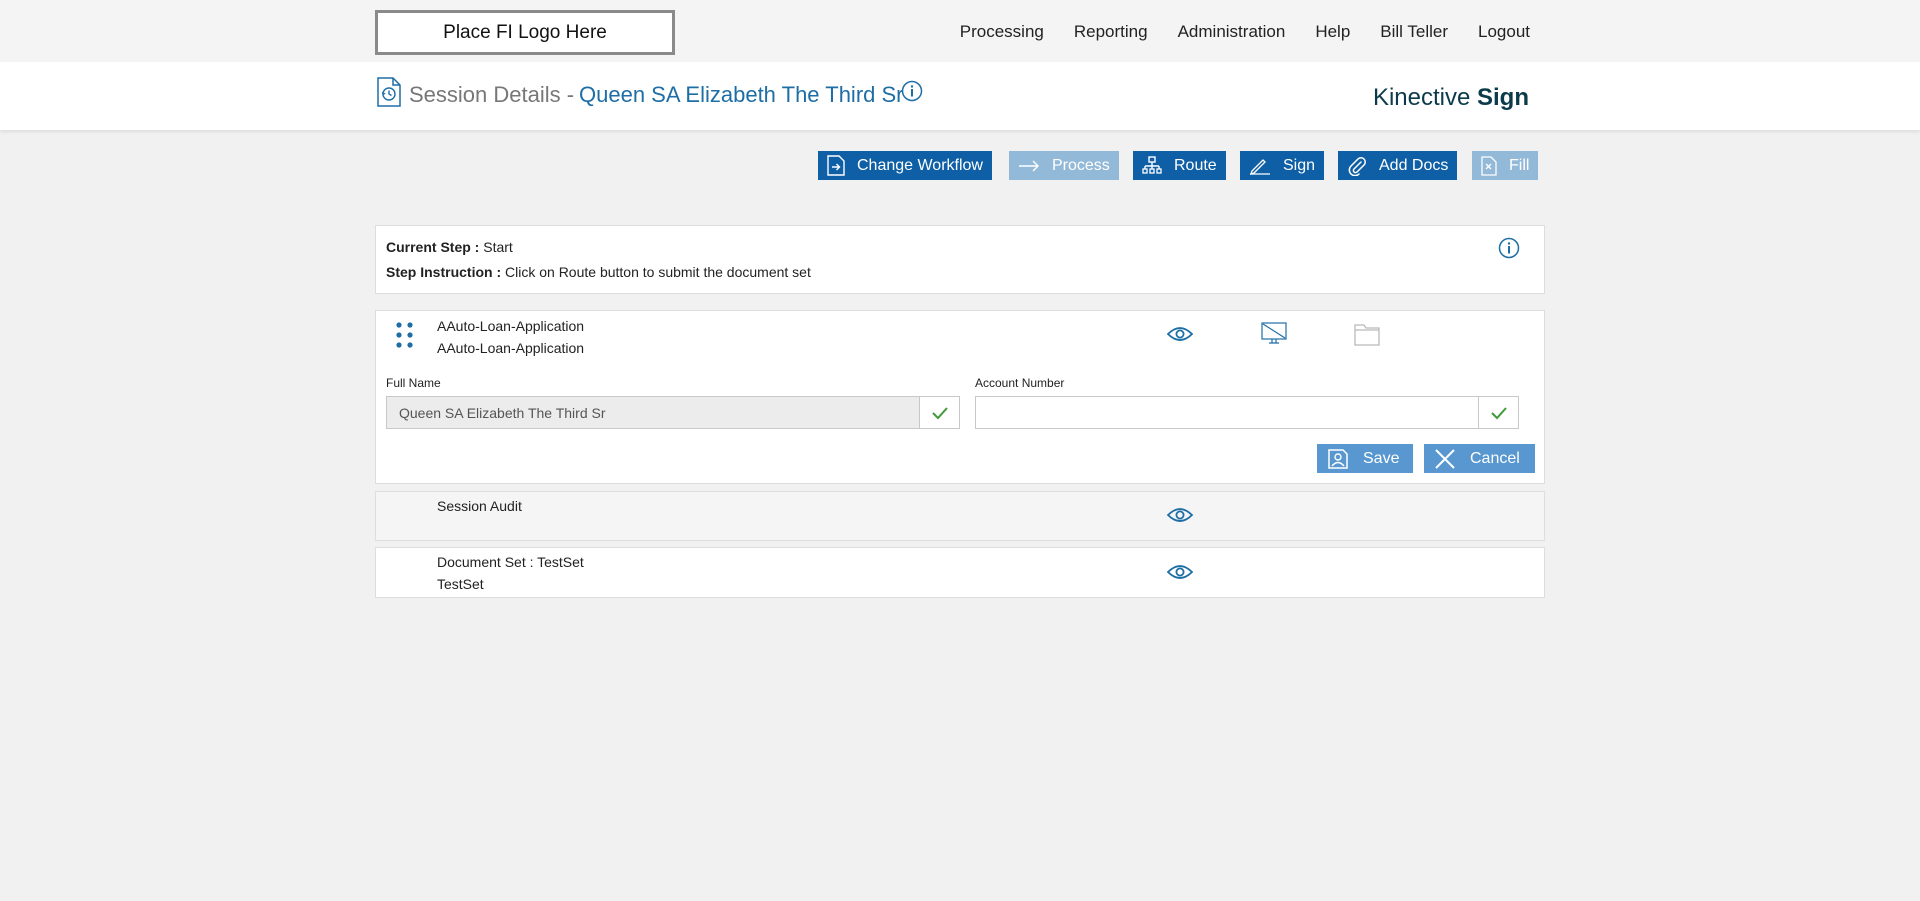 This screenshot has height=901, width=1920. I want to click on process-button: Process, so click(1064, 165).